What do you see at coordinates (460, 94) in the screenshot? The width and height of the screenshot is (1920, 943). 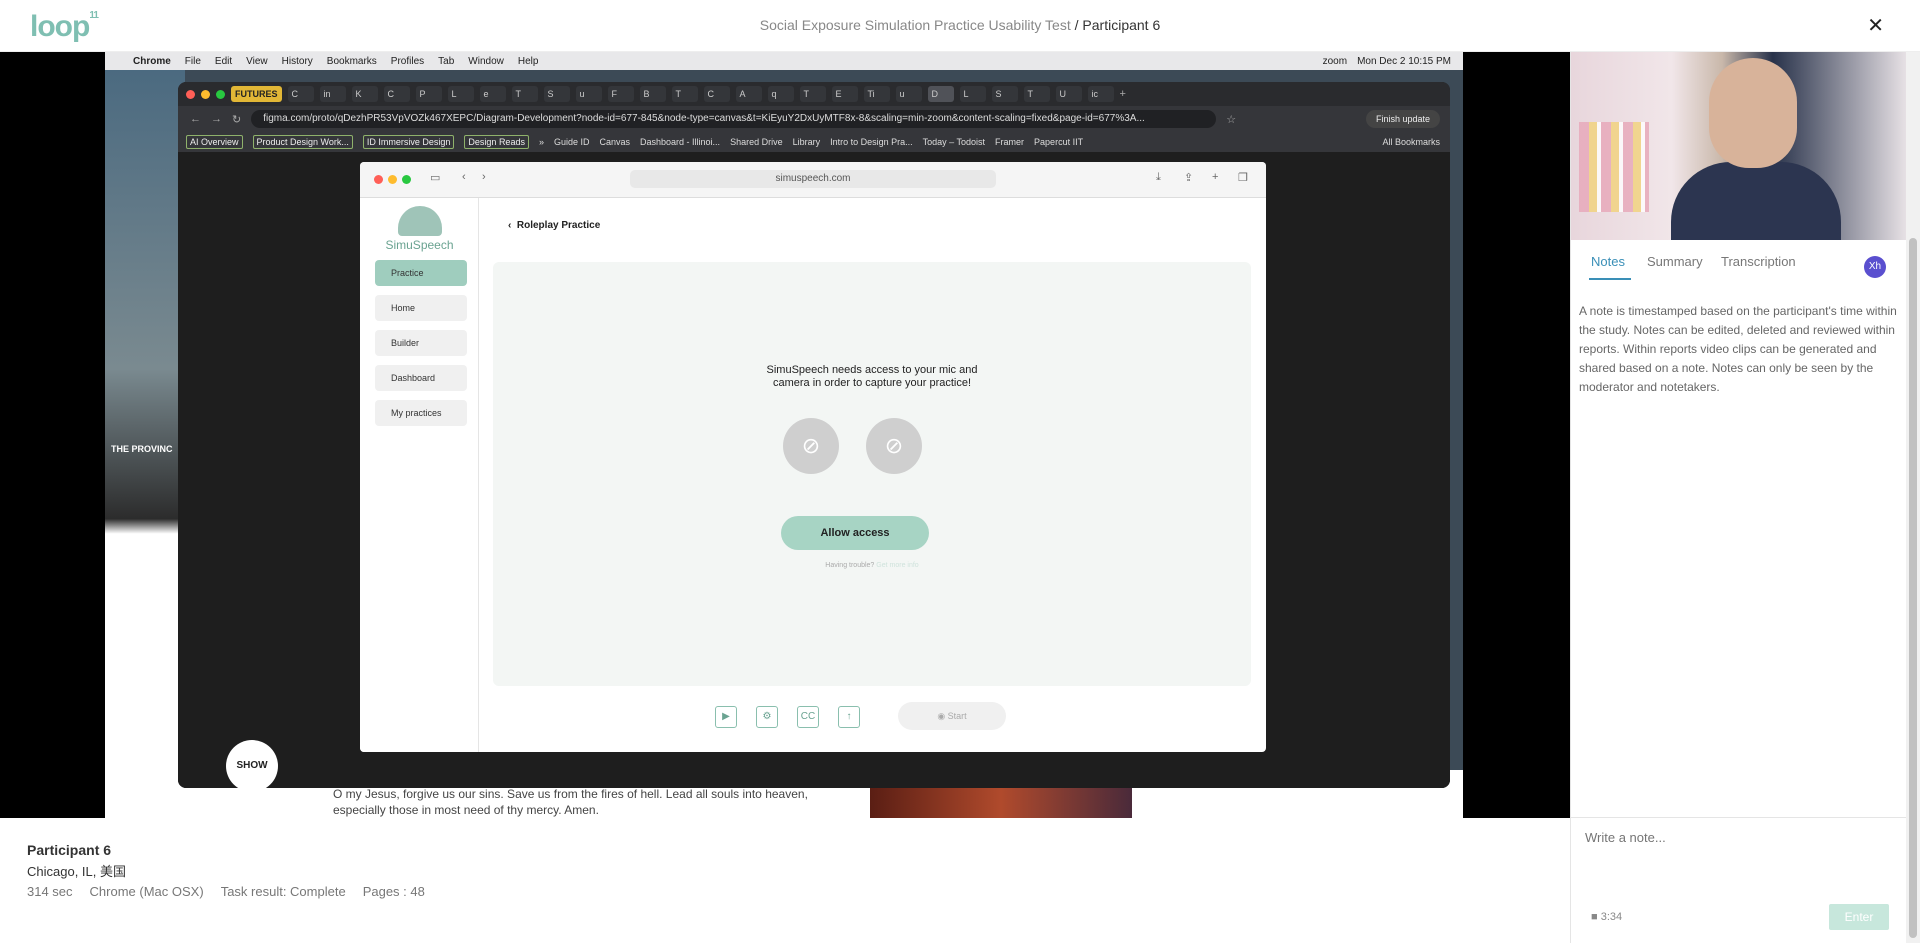 I see `chrome-tab: L` at bounding box center [460, 94].